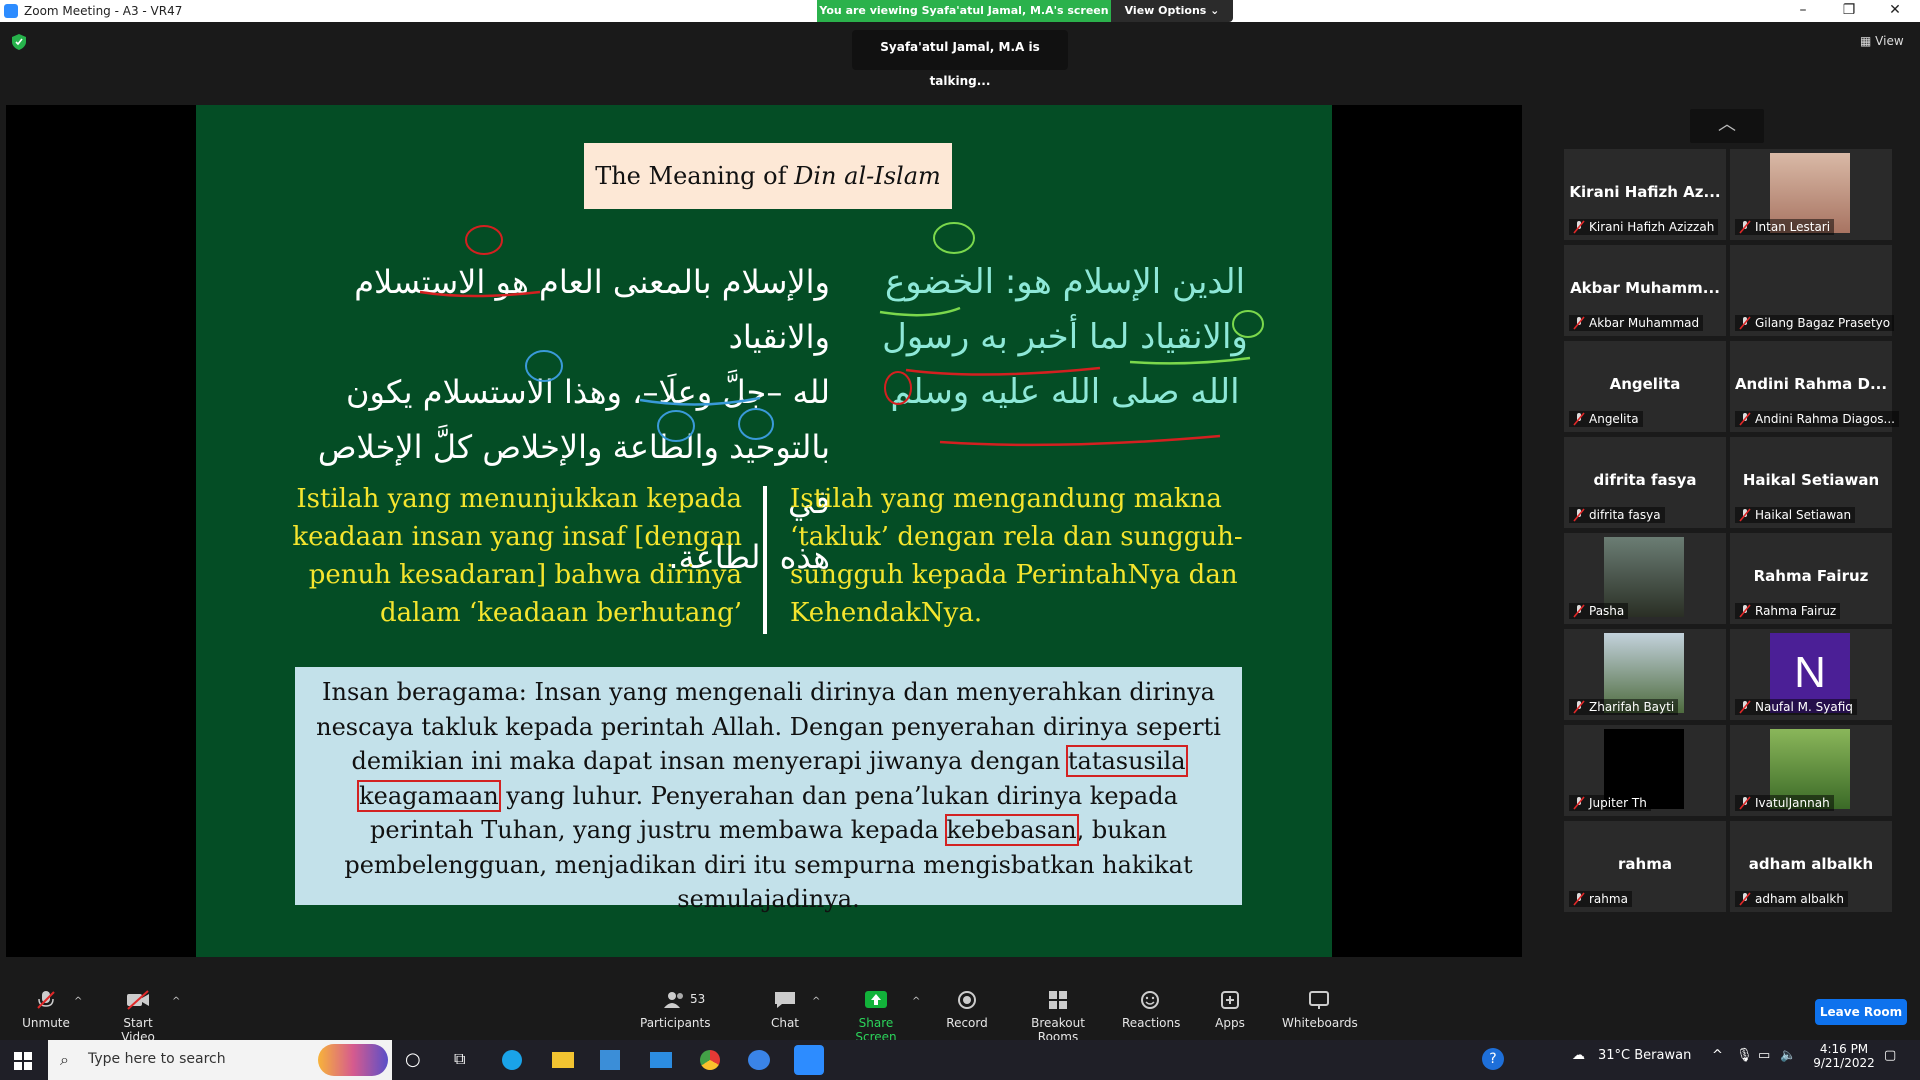  Describe the element at coordinates (1645, 386) in the screenshot. I see `participant-tile: Angelita Angelita` at that location.